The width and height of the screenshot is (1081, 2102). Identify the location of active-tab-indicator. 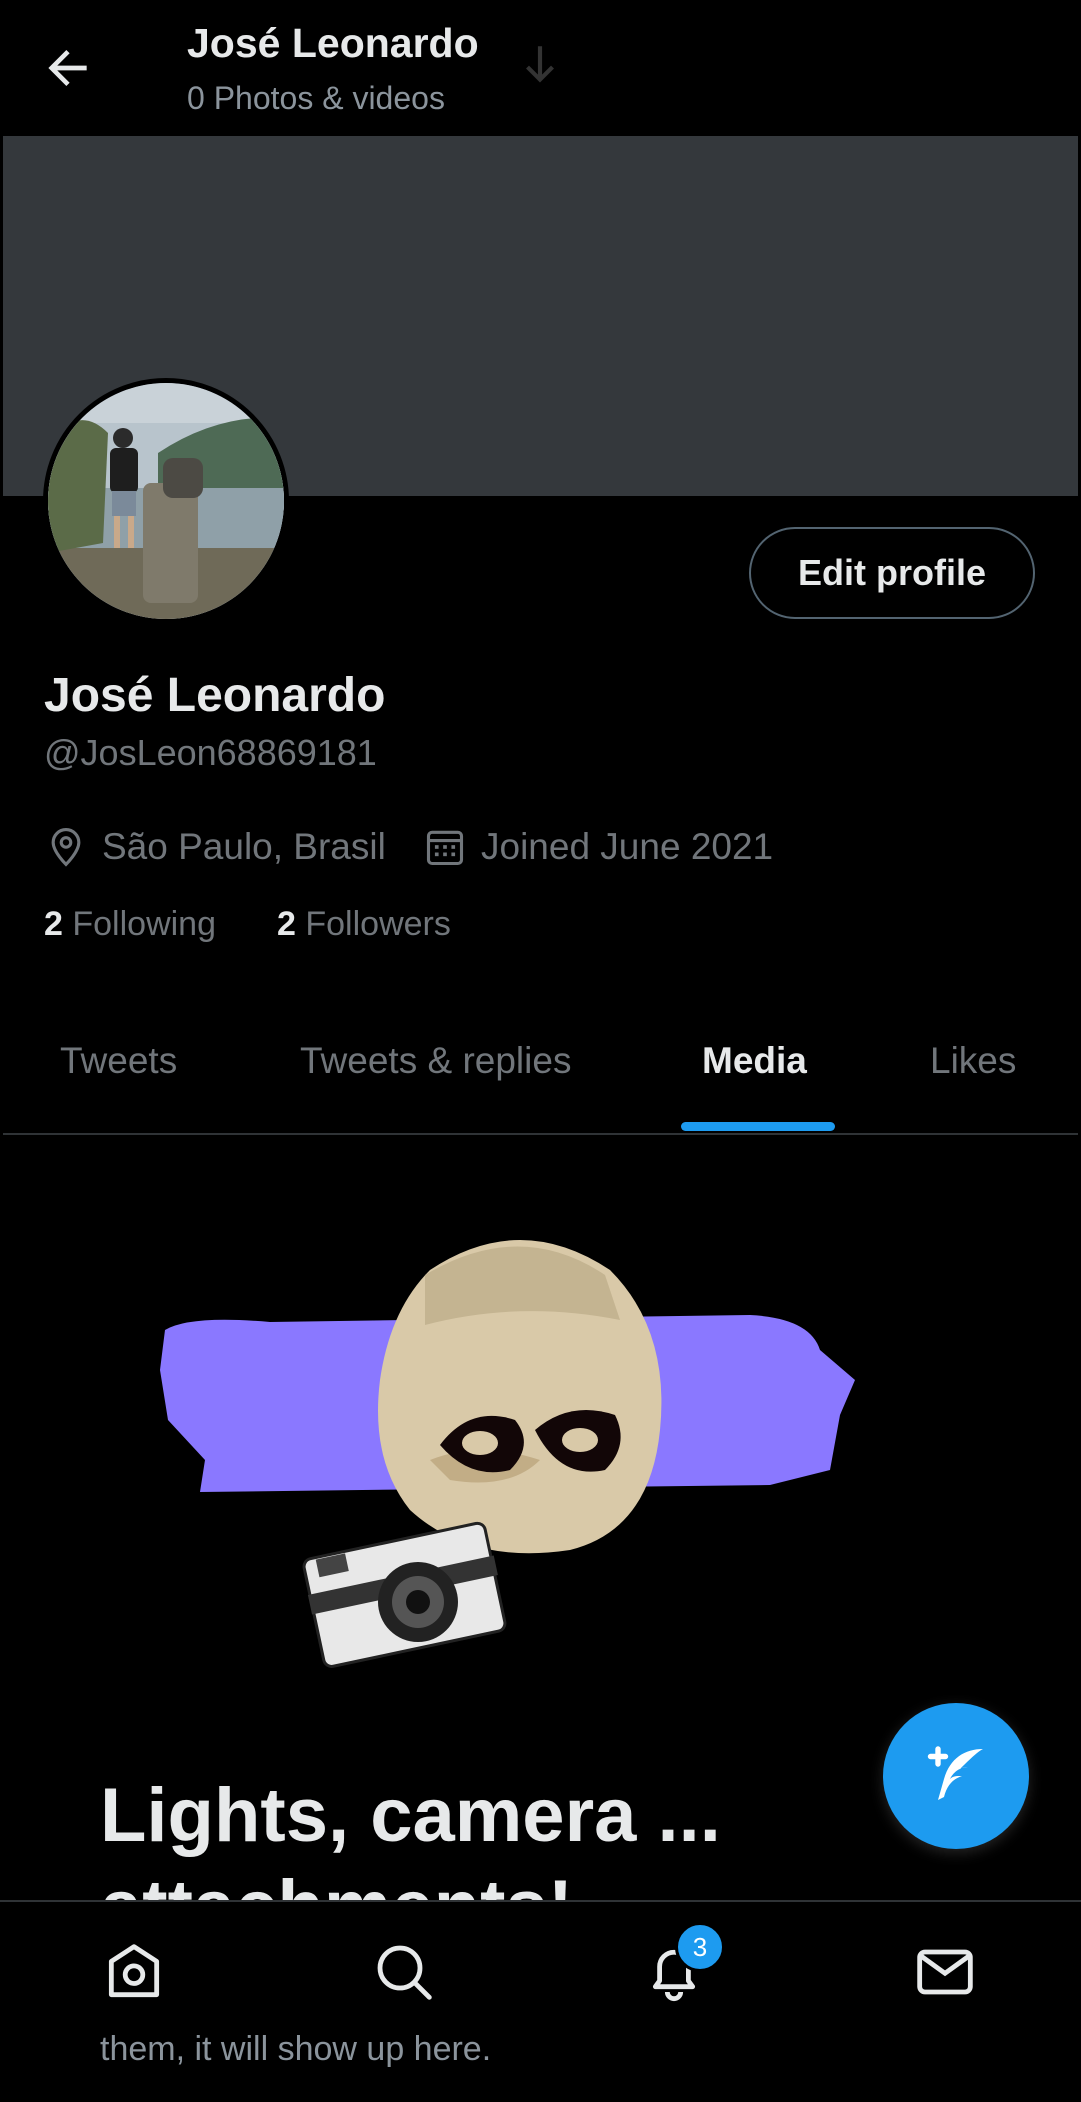
(758, 1126).